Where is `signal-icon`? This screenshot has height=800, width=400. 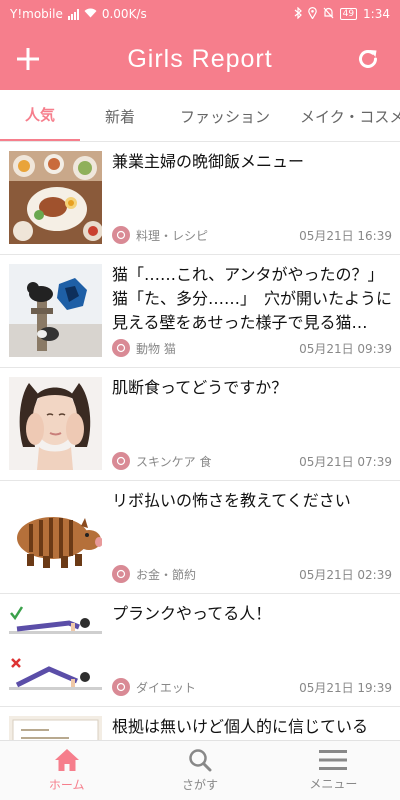
signal-icon is located at coordinates (73, 14).